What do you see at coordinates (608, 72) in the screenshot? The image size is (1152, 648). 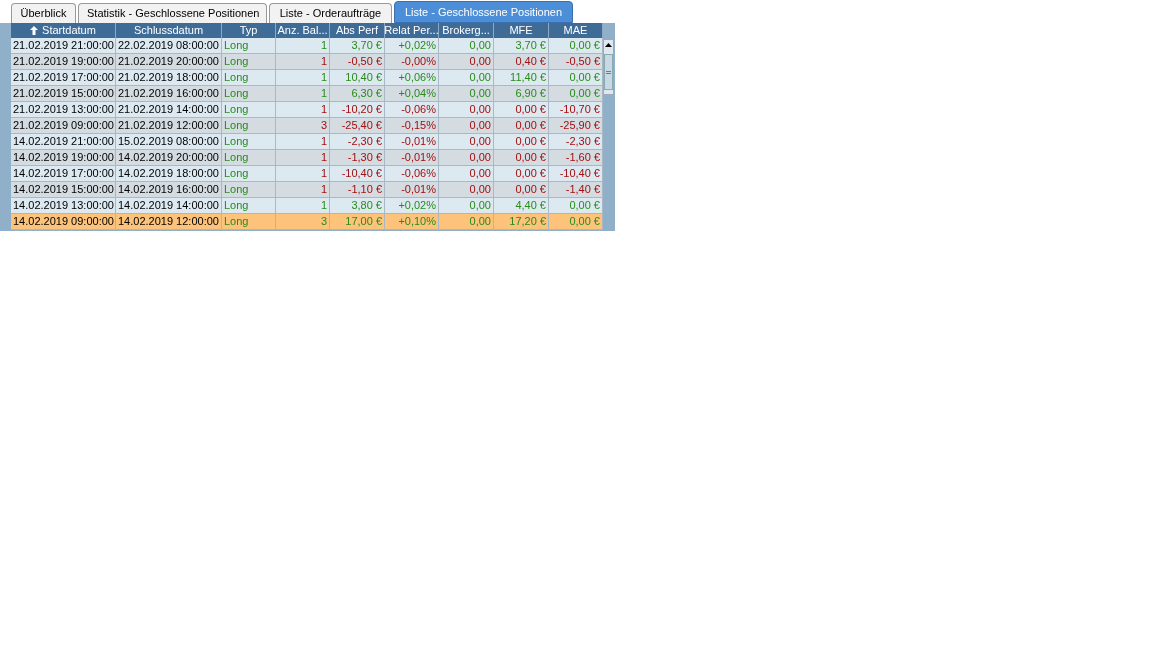 I see `scroll-thumb` at bounding box center [608, 72].